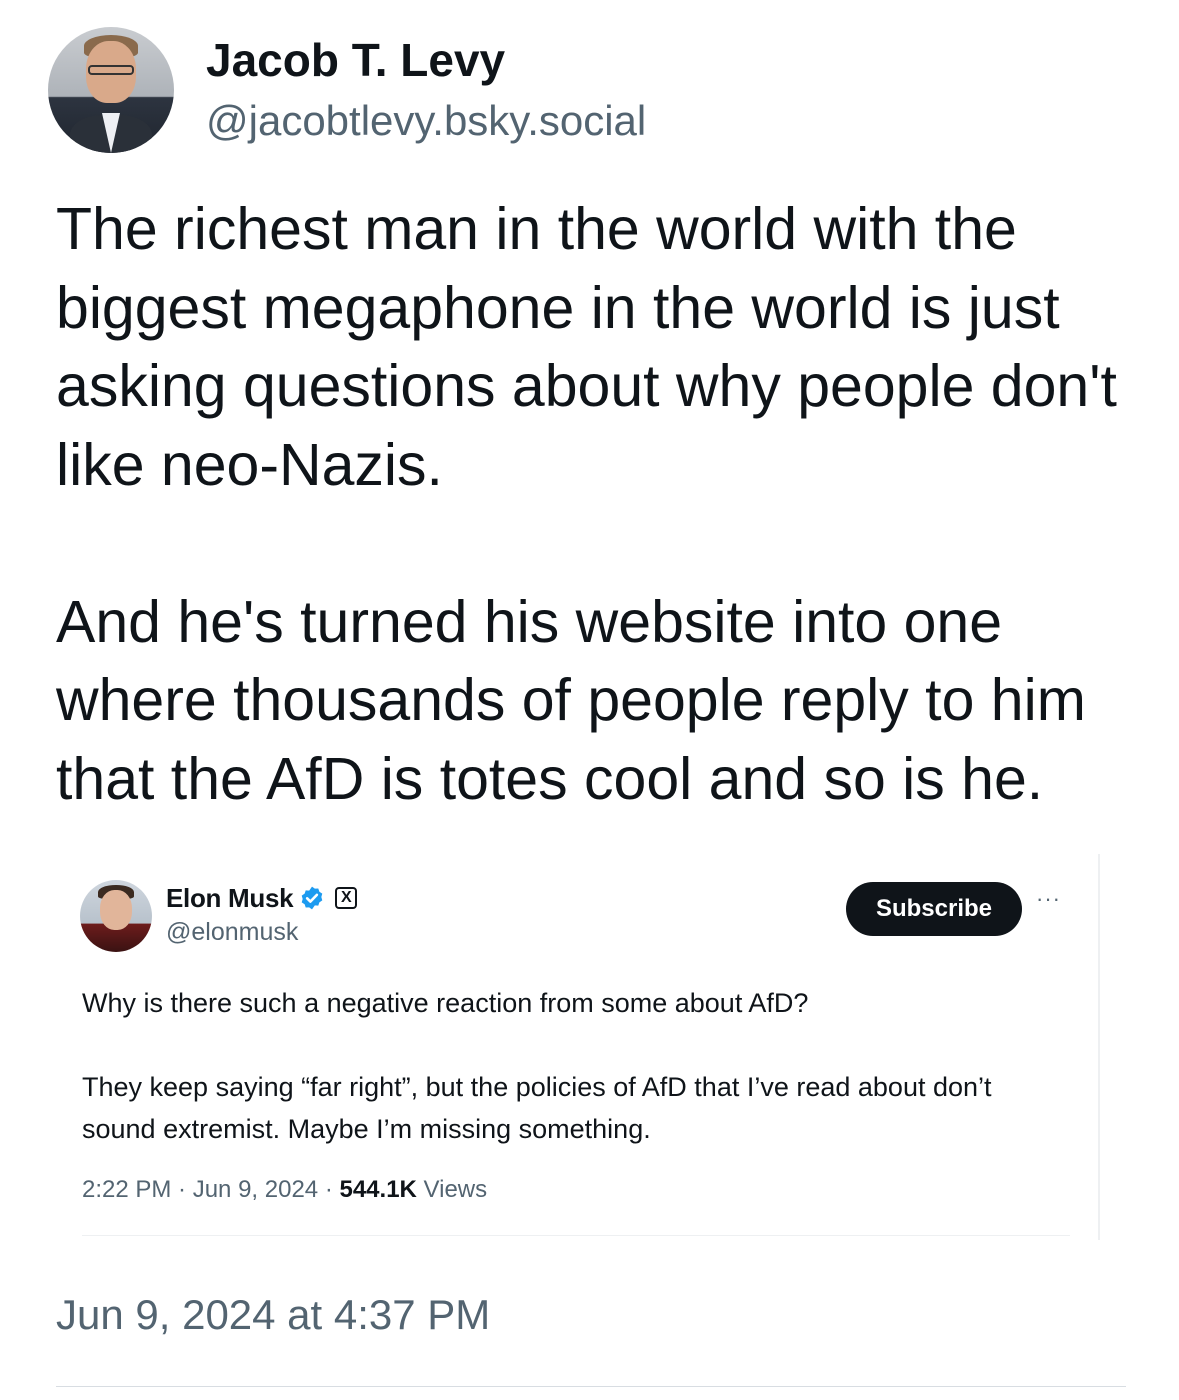 This screenshot has height=1400, width=1179. Describe the element at coordinates (232, 932) in the screenshot. I see `embed-handle: @elonmusk` at that location.